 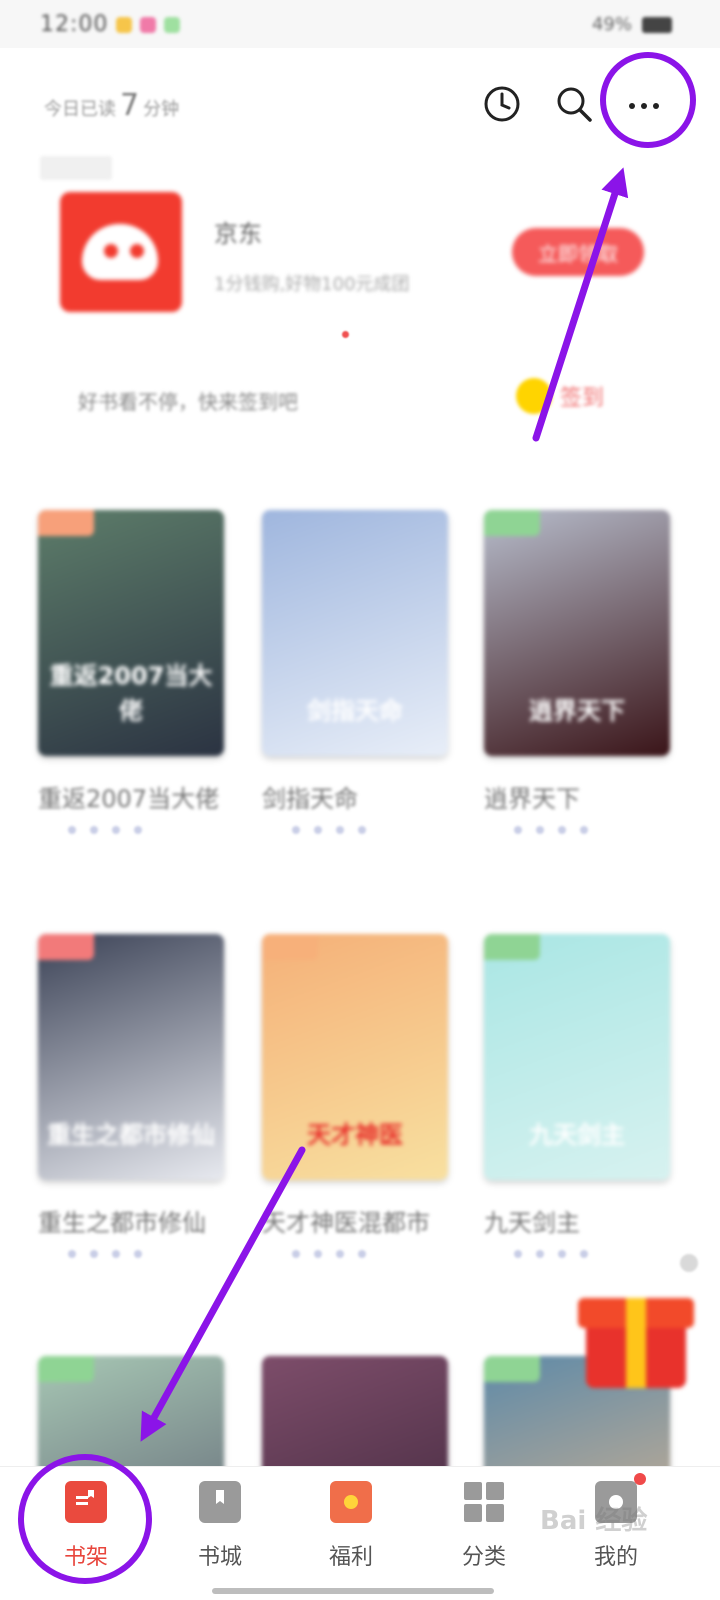 I want to click on read-today-suffix: 分钟, so click(x=161, y=109).